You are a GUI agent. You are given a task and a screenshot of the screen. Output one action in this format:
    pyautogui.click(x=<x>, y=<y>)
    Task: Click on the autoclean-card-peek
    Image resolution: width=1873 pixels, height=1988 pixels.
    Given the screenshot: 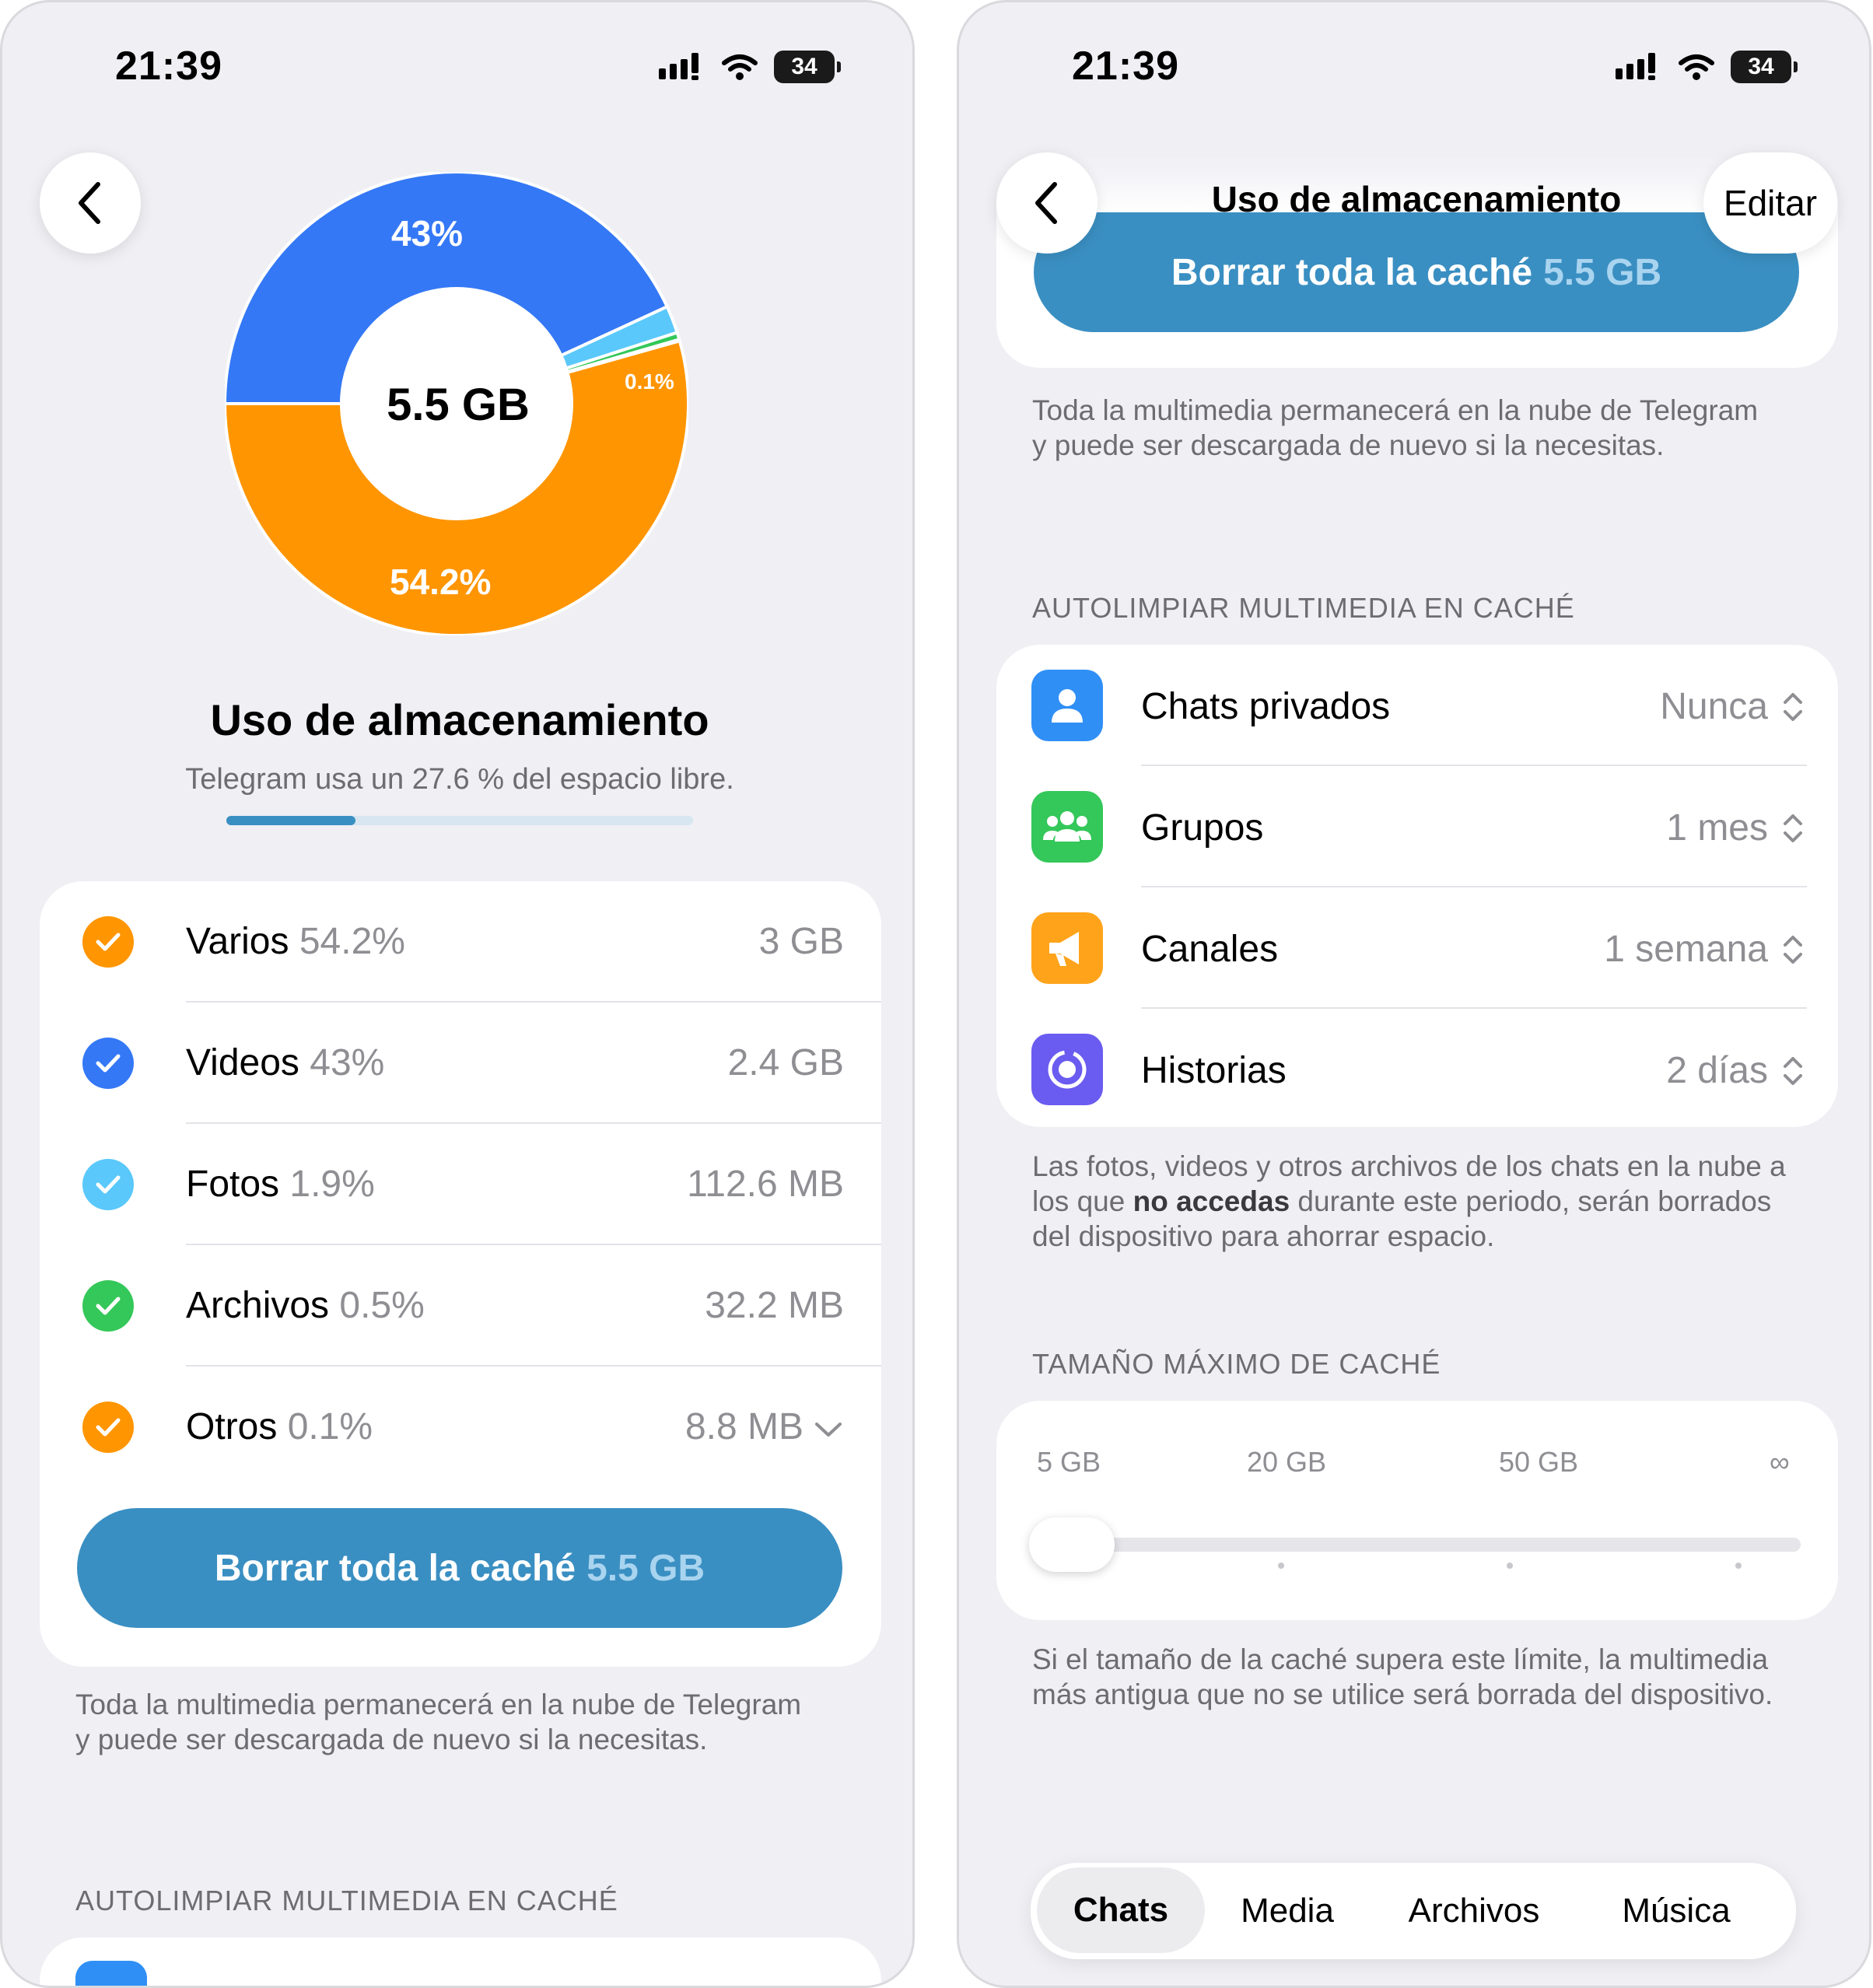 What is the action you would take?
    pyautogui.click(x=461, y=1962)
    